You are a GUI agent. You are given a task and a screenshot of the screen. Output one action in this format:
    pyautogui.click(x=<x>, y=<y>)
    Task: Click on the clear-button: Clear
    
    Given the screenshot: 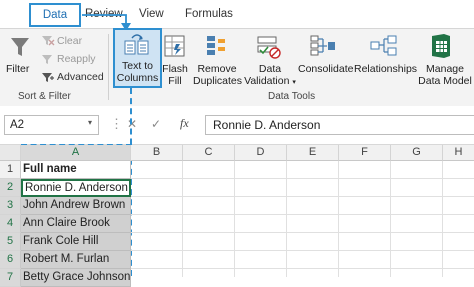 What is the action you would take?
    pyautogui.click(x=69, y=41)
    